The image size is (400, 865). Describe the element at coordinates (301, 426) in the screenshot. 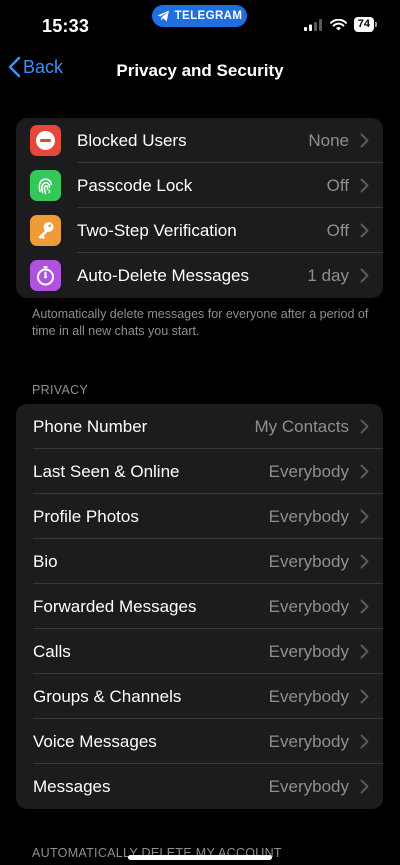

I see `row-value: My Contacts` at that location.